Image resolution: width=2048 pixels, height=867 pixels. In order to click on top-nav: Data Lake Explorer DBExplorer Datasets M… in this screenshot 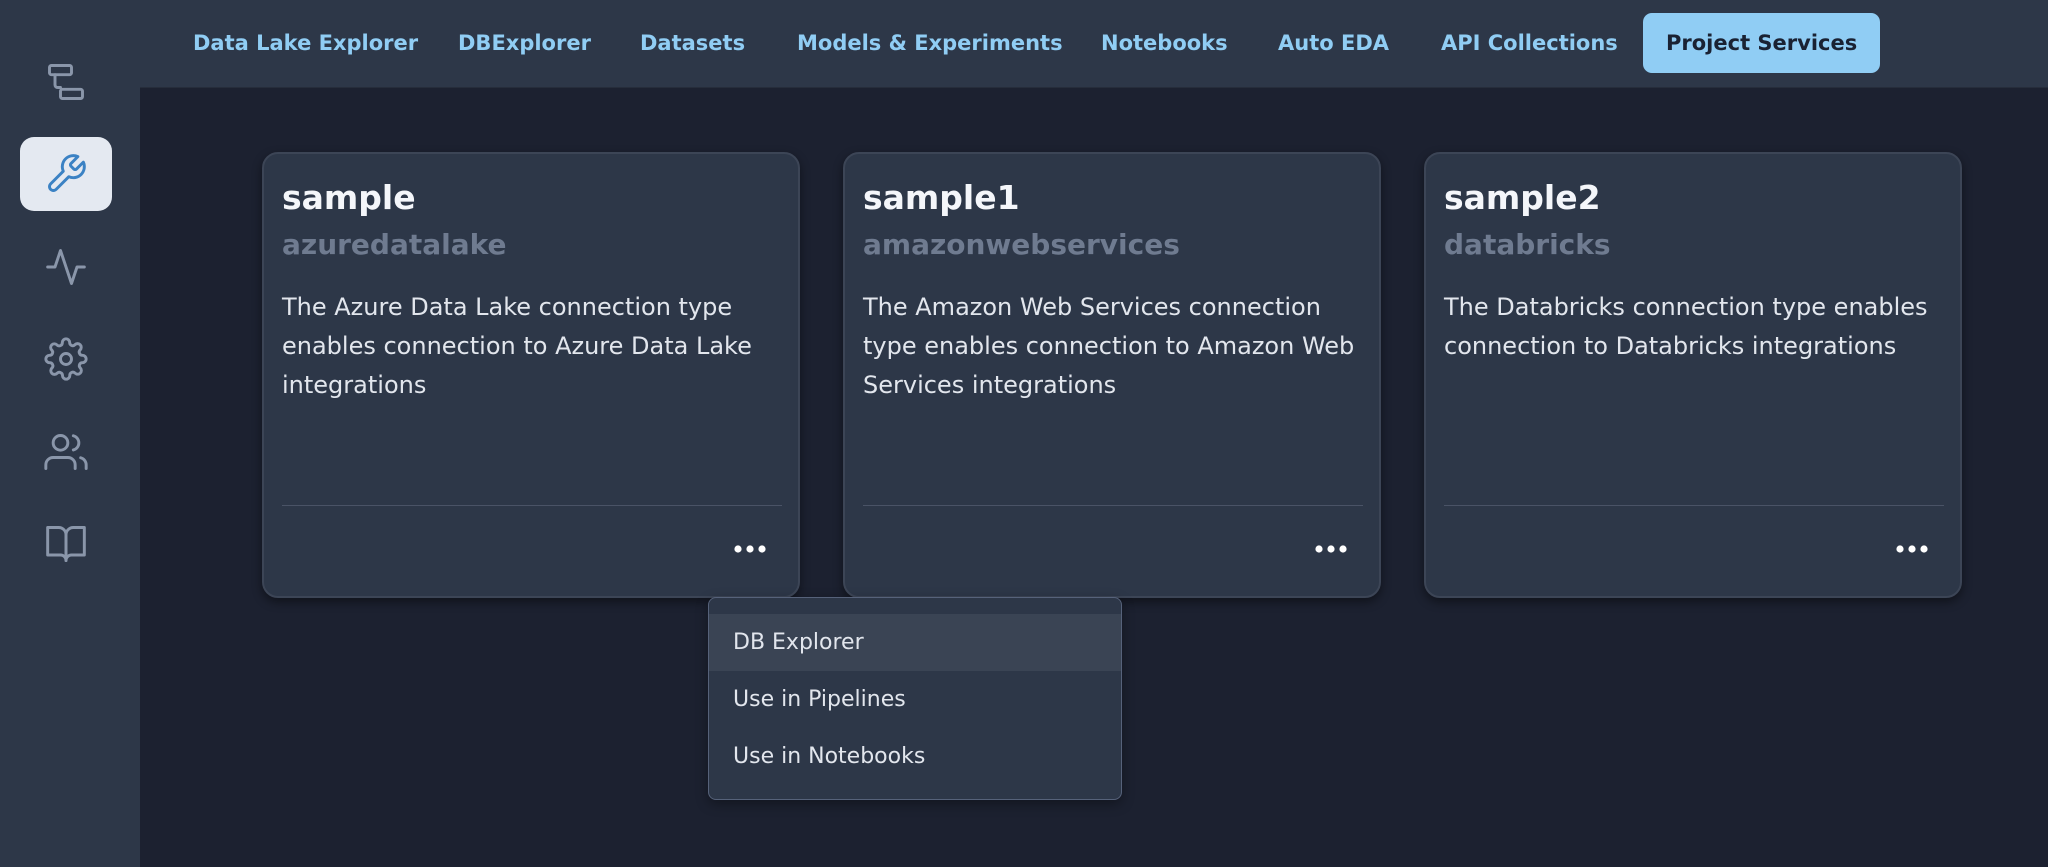, I will do `click(1094, 44)`.